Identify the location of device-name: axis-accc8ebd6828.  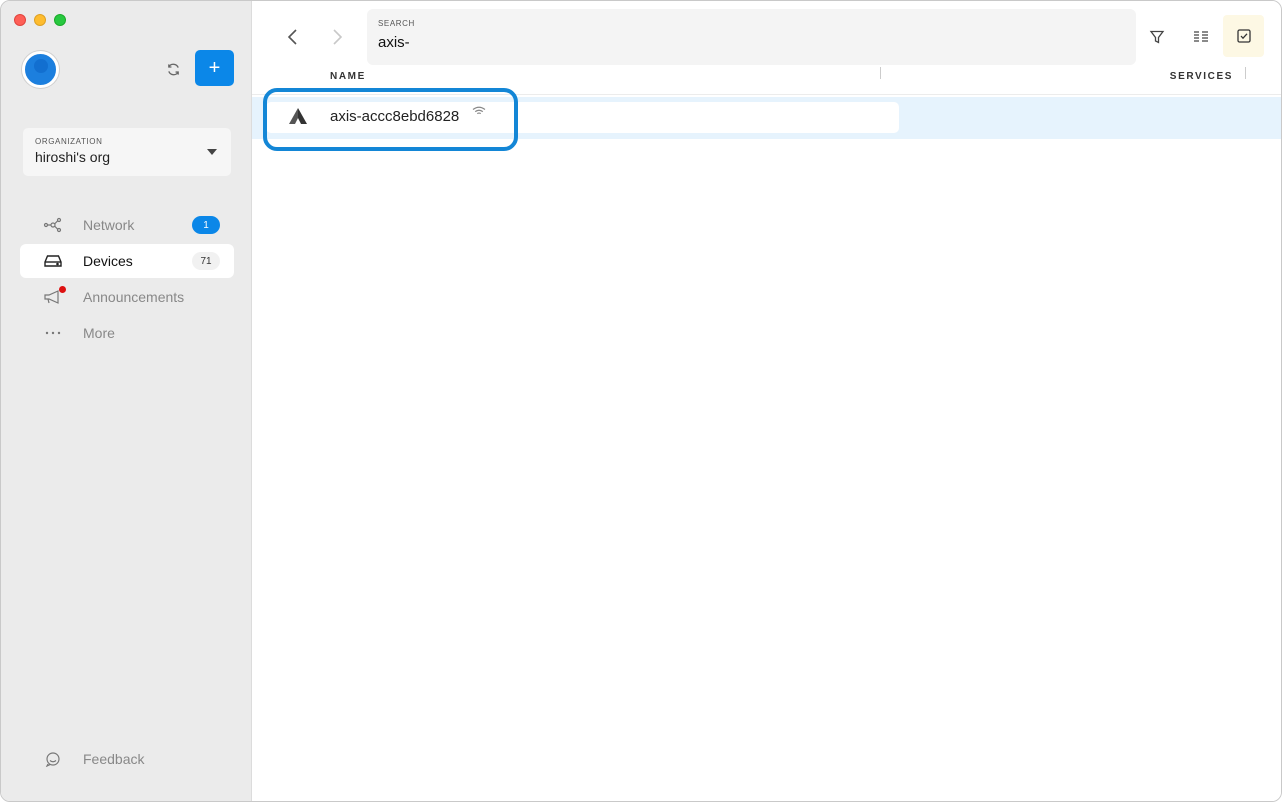
(395, 116).